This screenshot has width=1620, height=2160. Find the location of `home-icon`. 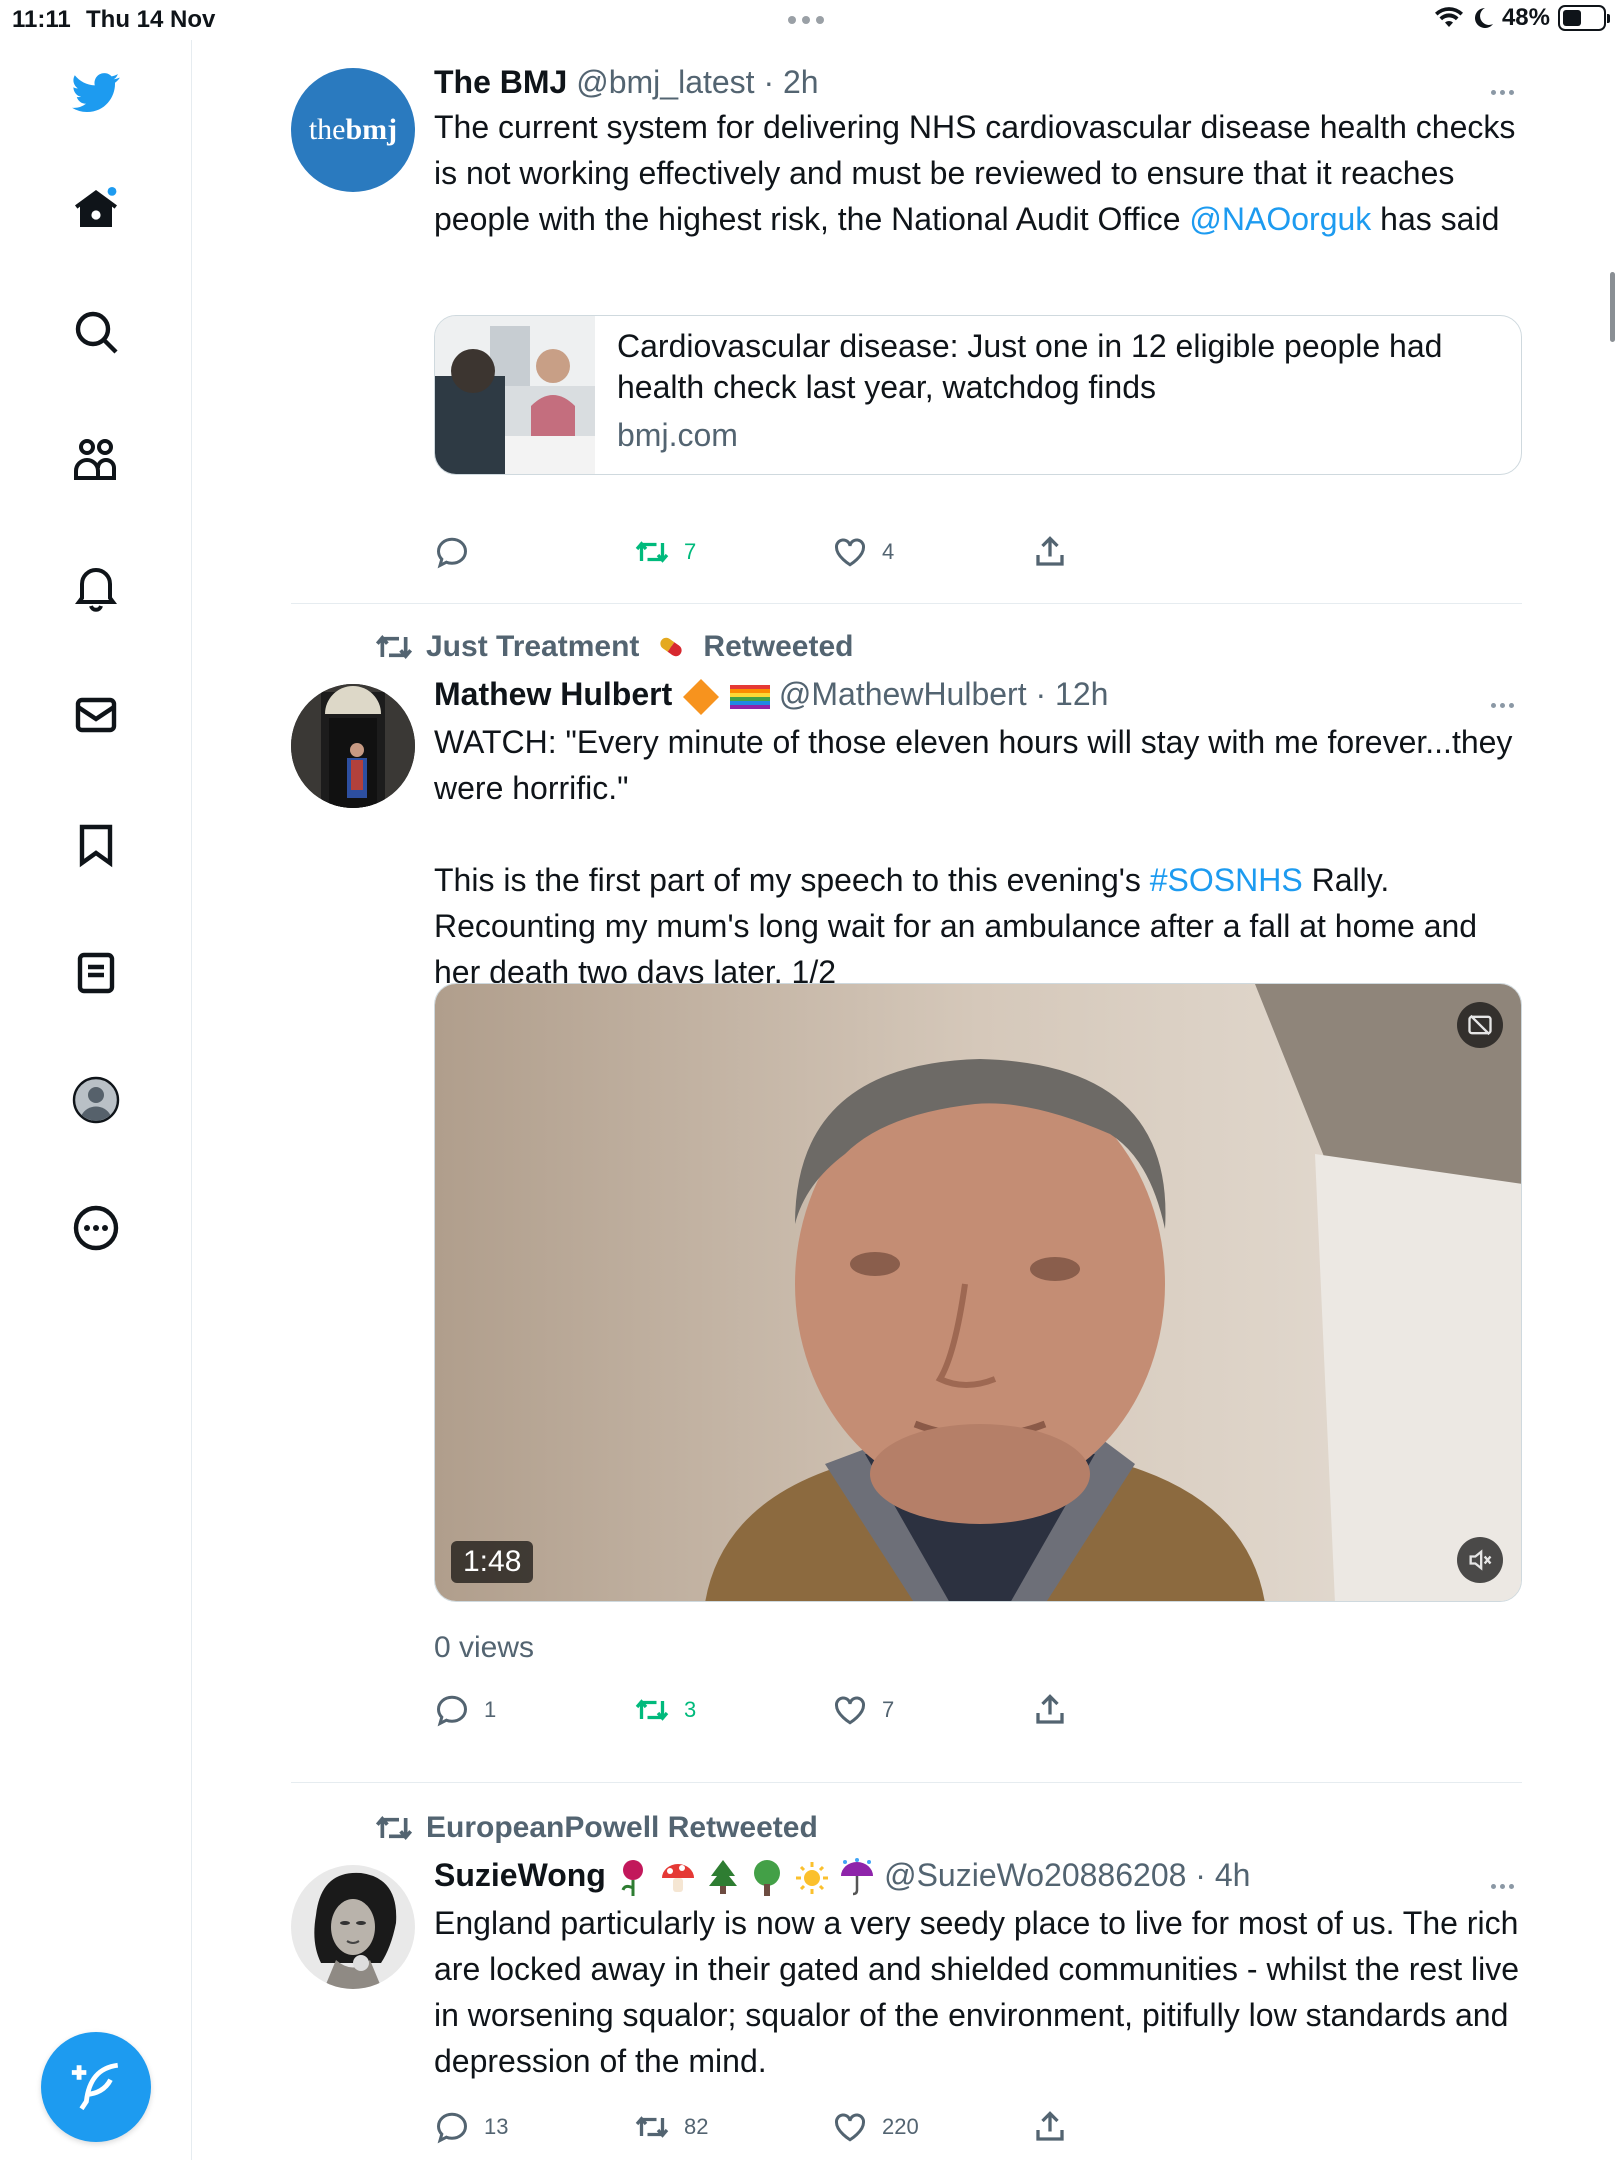

home-icon is located at coordinates (96, 209).